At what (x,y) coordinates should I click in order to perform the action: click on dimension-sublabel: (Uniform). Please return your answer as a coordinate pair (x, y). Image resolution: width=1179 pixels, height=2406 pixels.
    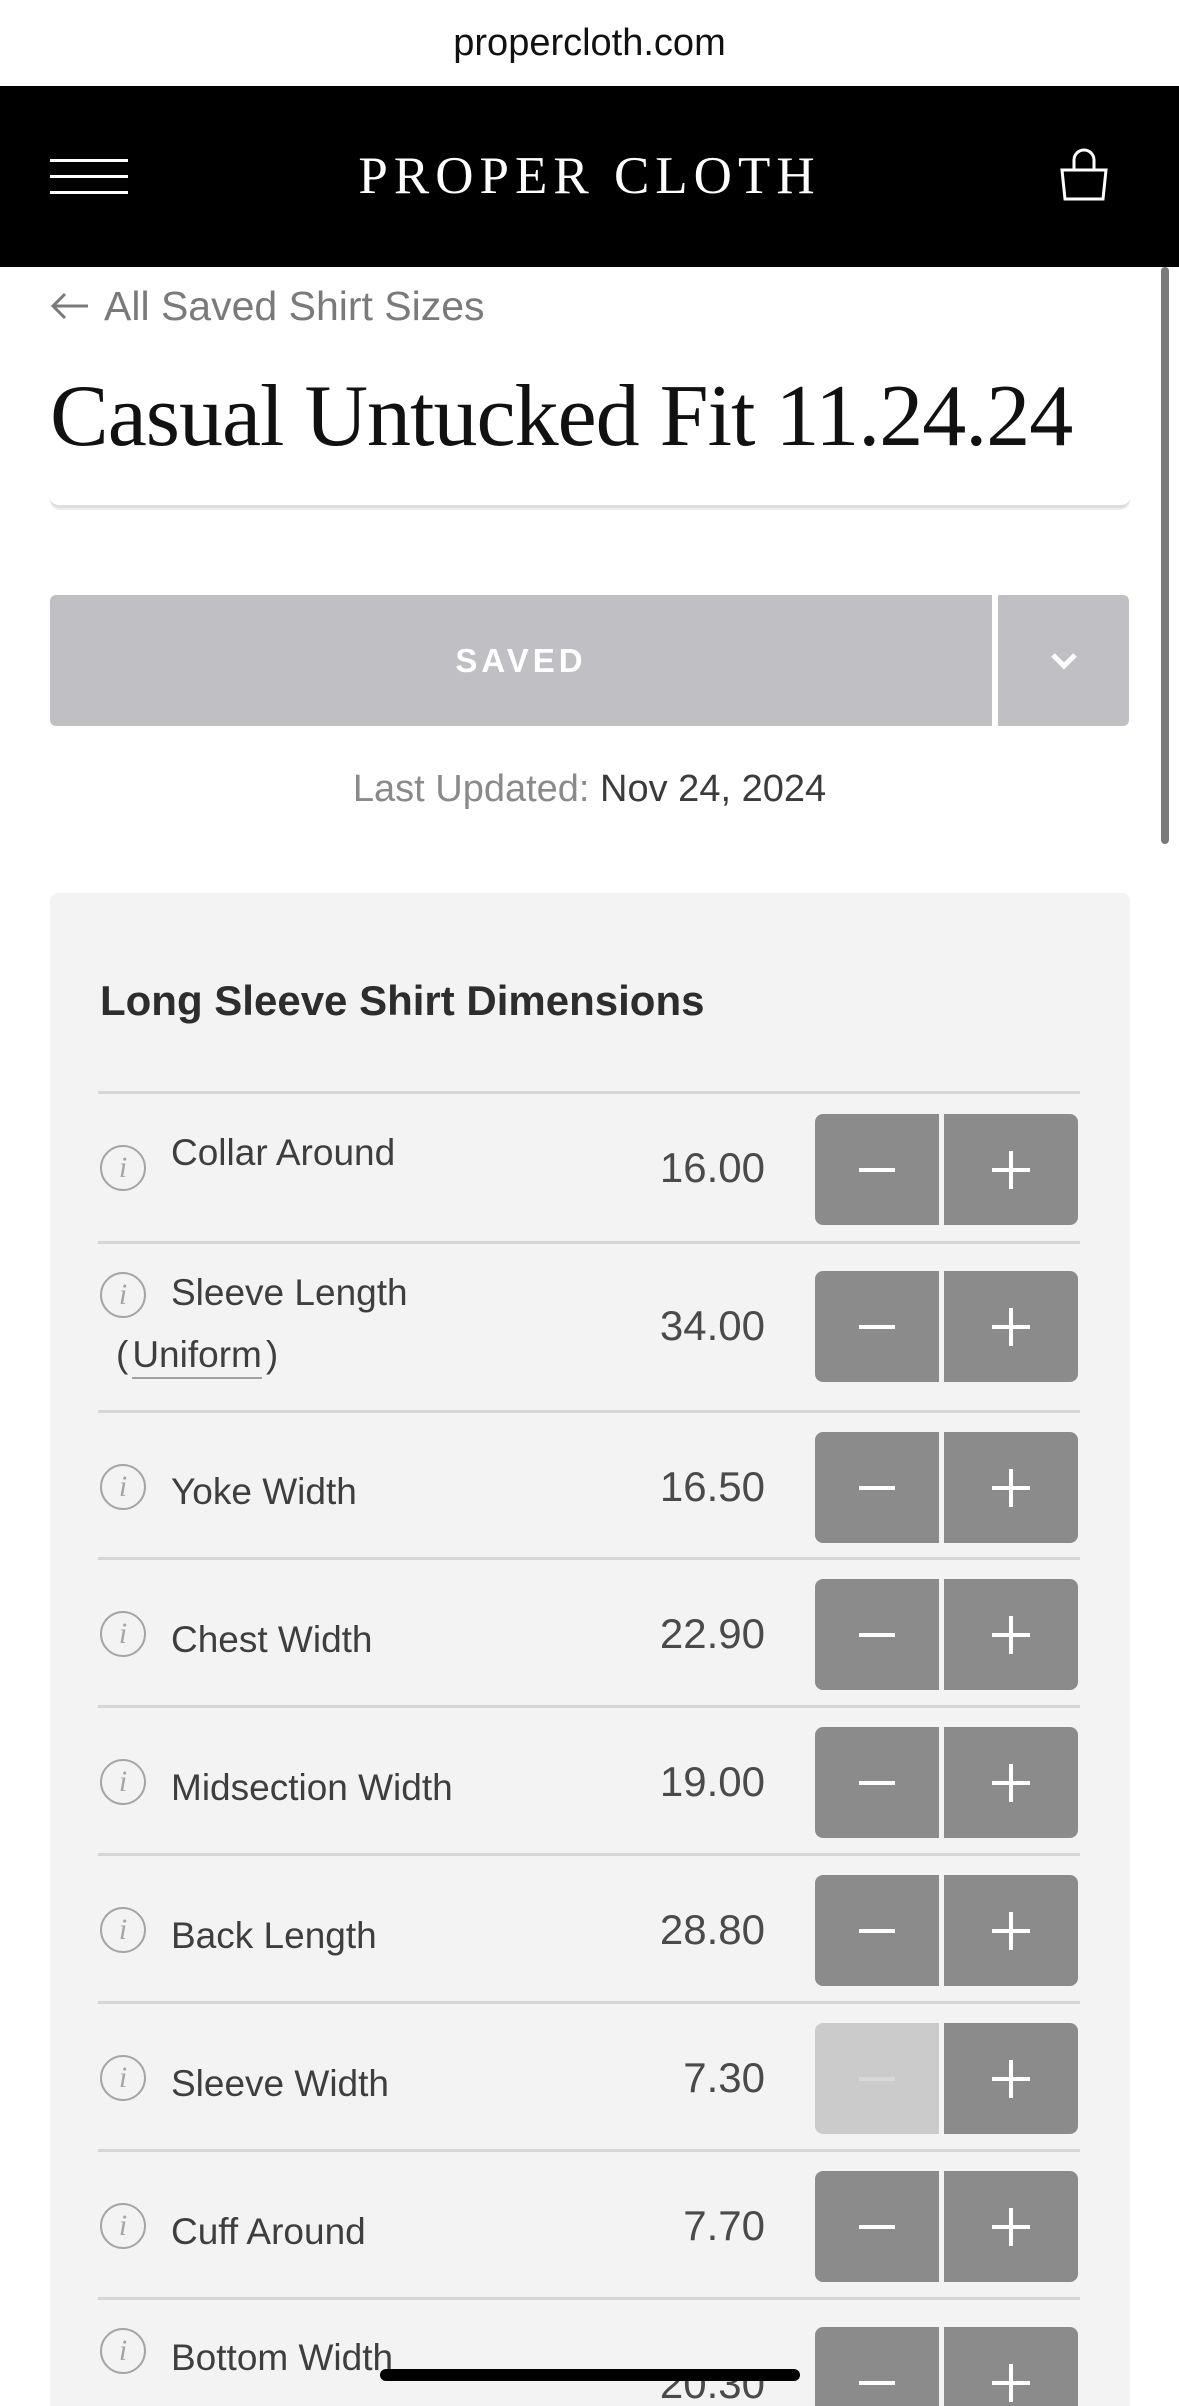
    Looking at the image, I should click on (262, 1355).